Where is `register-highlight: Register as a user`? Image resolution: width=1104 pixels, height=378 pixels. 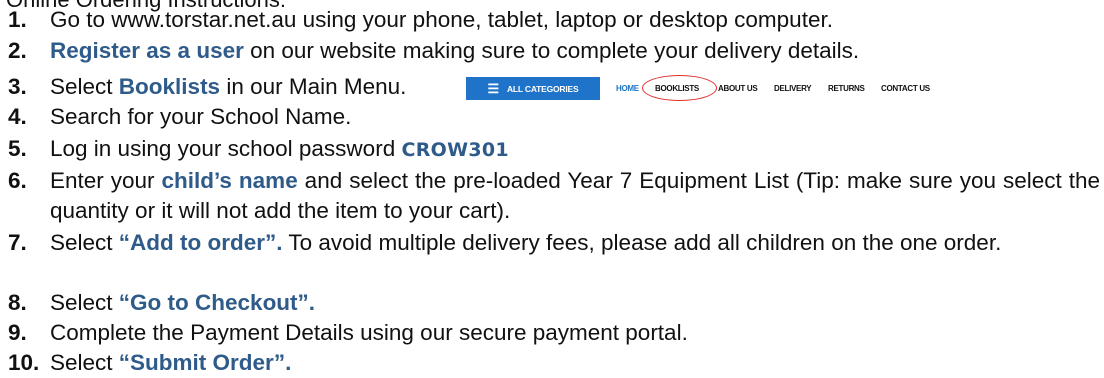
register-highlight: Register as a user is located at coordinates (147, 50).